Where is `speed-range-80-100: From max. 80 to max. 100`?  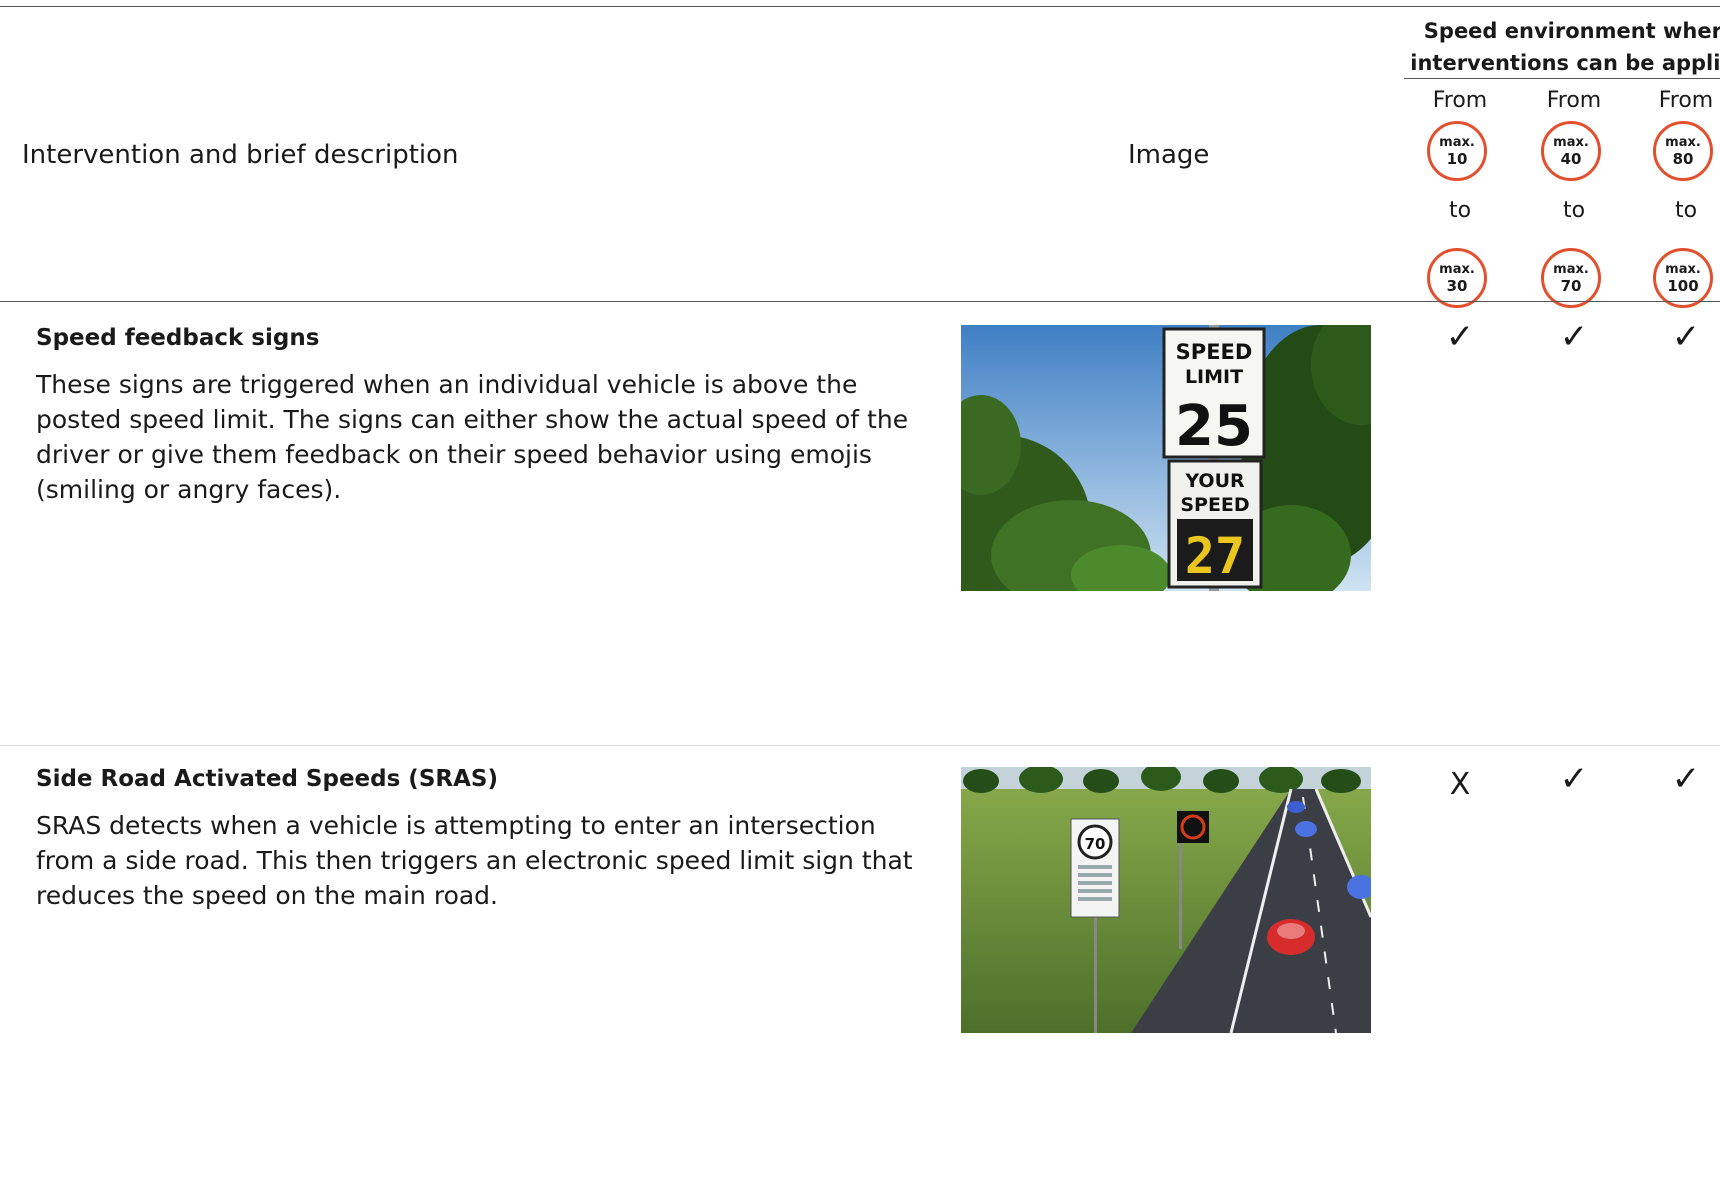 speed-range-80-100: From max. 80 to max. 100 is located at coordinates (1678, 154).